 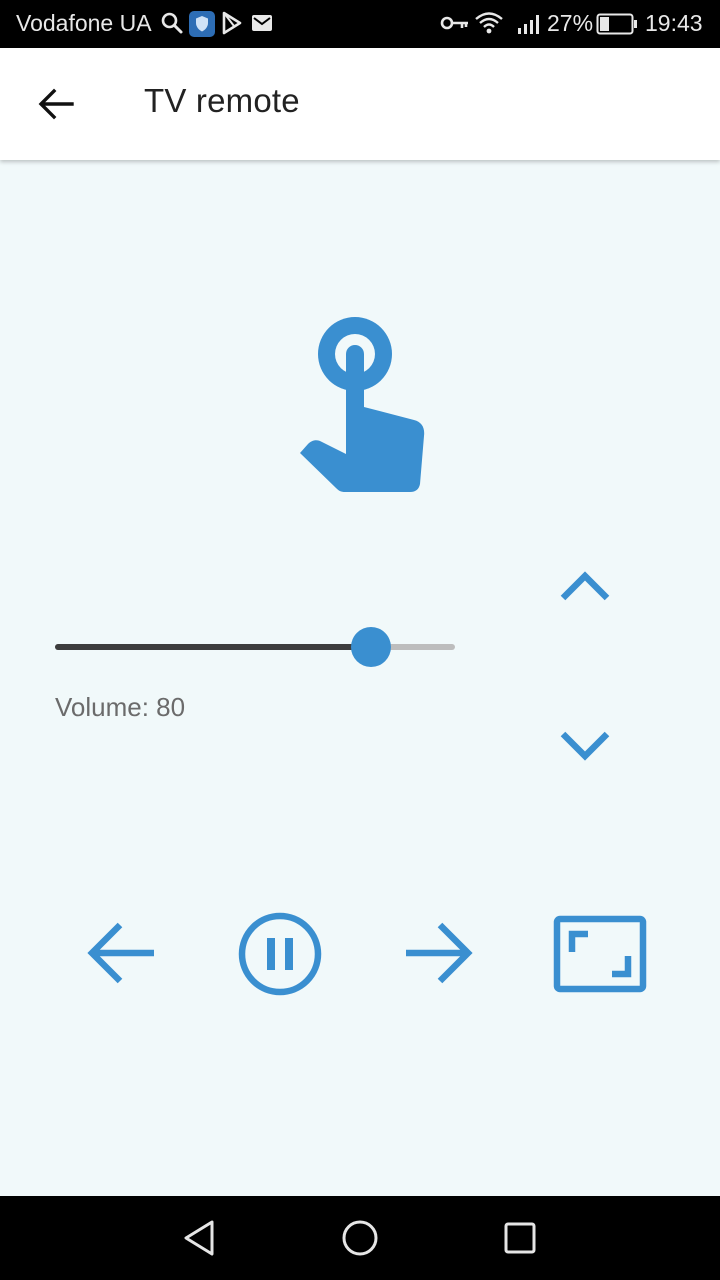 What do you see at coordinates (371, 647) in the screenshot?
I see `slider-thumb` at bounding box center [371, 647].